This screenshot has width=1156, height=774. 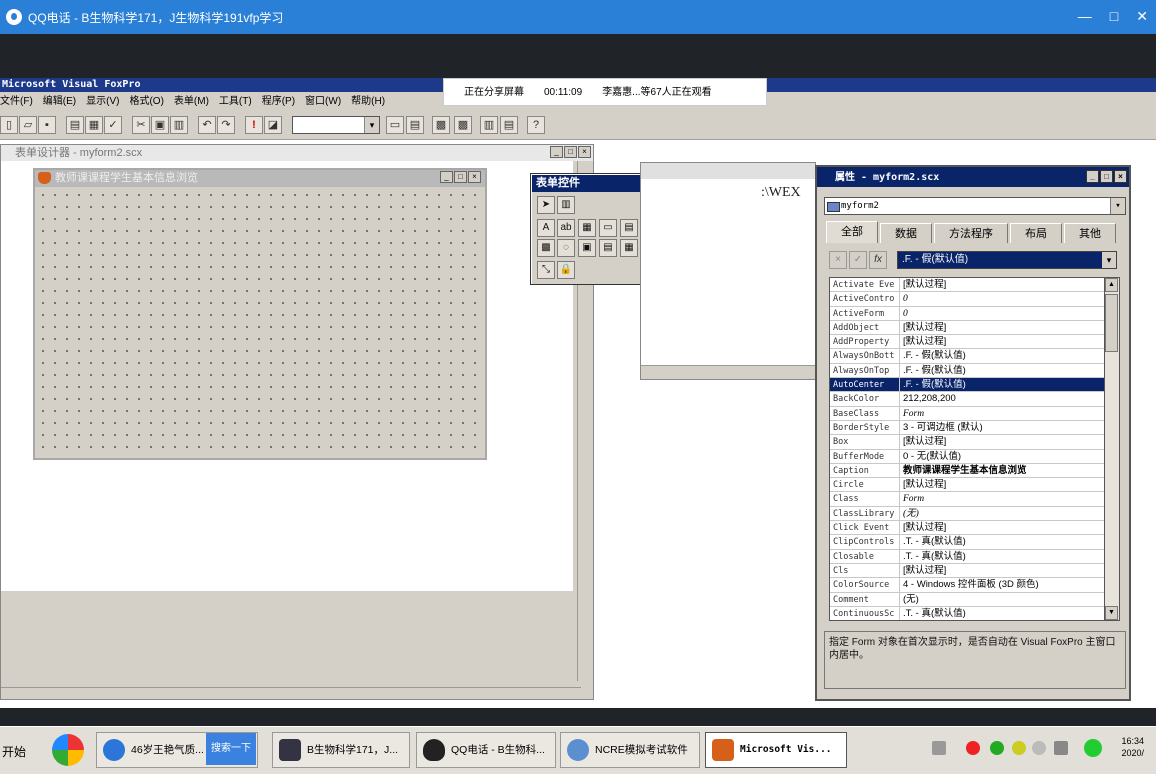 What do you see at coordinates (1039, 748) in the screenshot?
I see `volume-icon` at bounding box center [1039, 748].